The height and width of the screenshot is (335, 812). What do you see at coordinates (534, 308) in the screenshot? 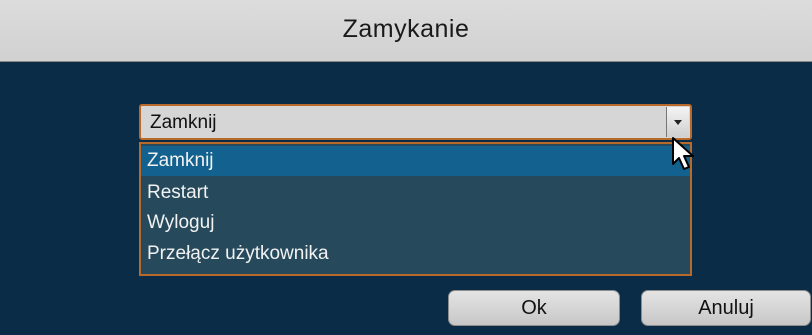
I see `ok-button: Ok` at bounding box center [534, 308].